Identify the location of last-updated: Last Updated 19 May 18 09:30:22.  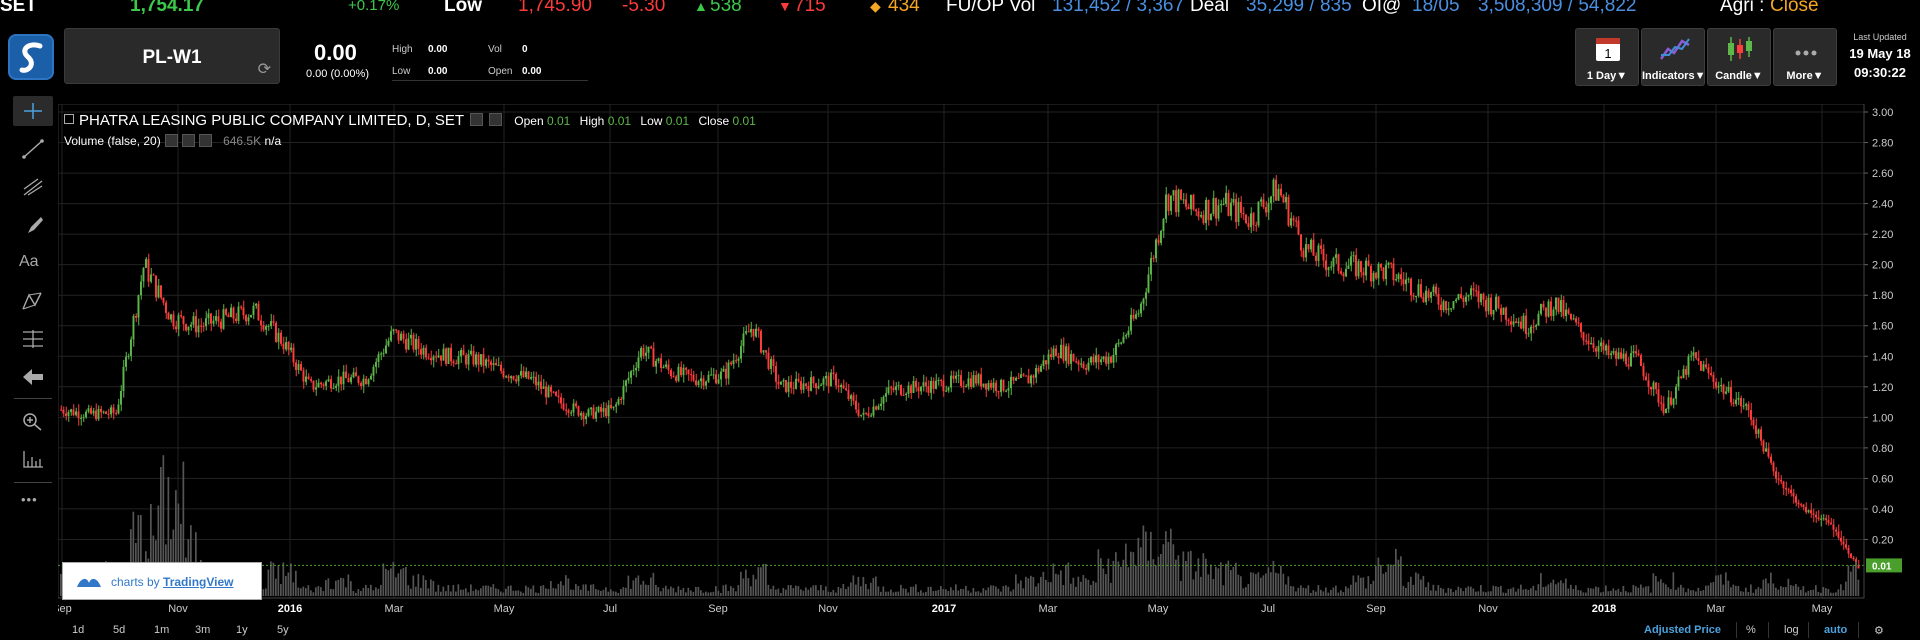
(1880, 56).